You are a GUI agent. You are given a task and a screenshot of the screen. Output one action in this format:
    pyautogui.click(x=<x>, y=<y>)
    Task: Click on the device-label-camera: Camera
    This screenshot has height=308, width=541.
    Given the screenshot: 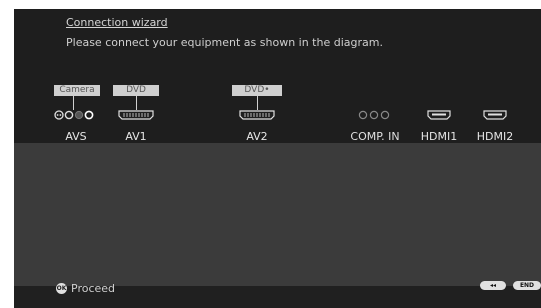 What is the action you would take?
    pyautogui.click(x=77, y=90)
    